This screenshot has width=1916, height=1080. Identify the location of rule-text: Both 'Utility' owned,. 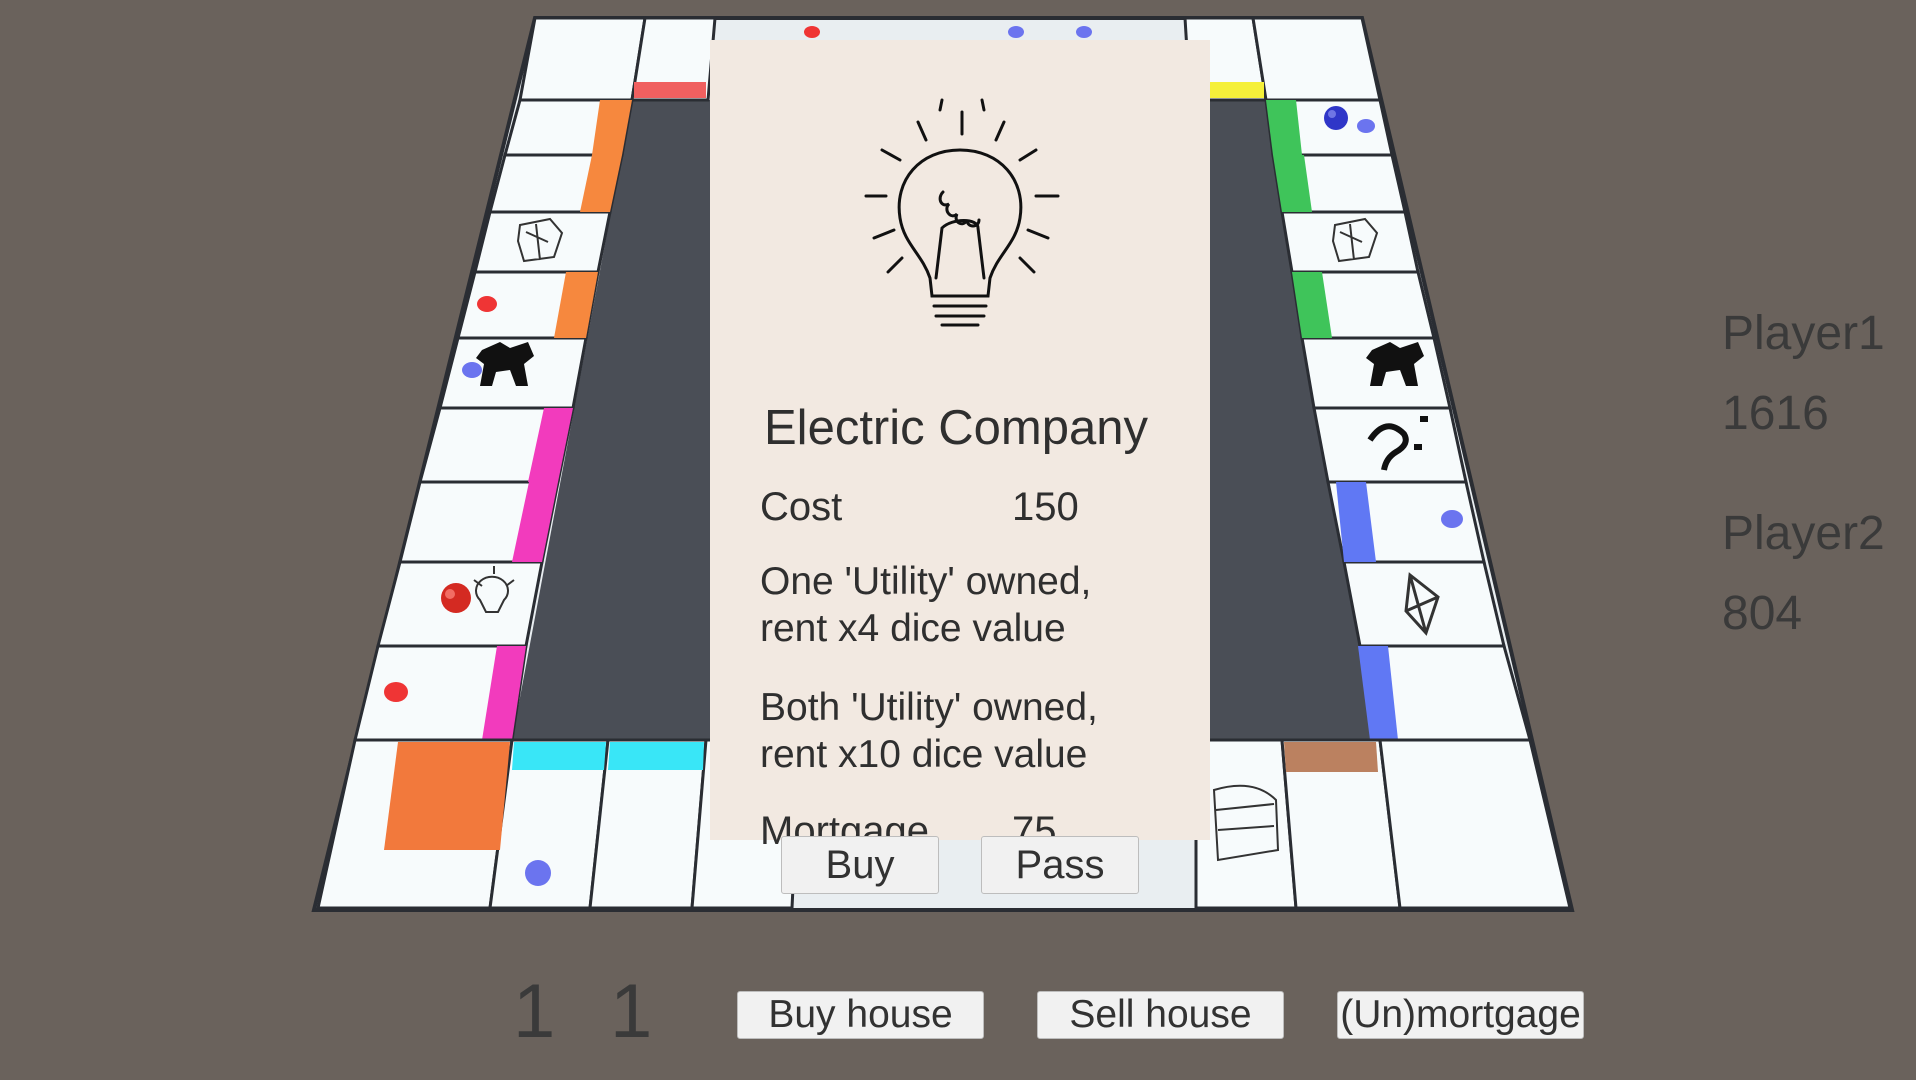
(929, 707).